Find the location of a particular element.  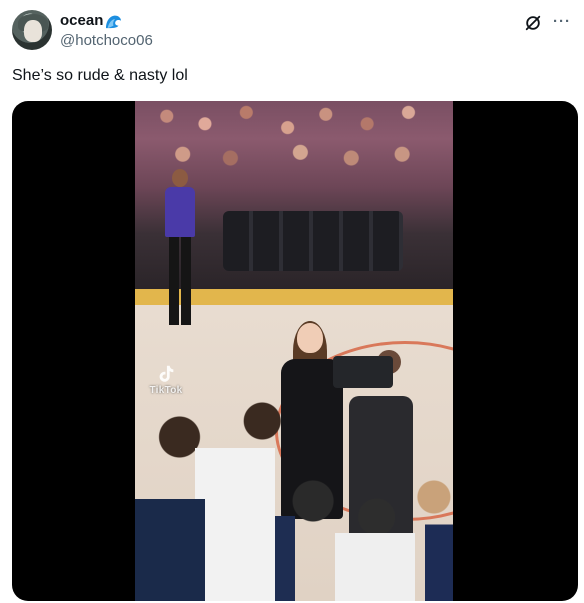

player-head is located at coordinates (310, 338).